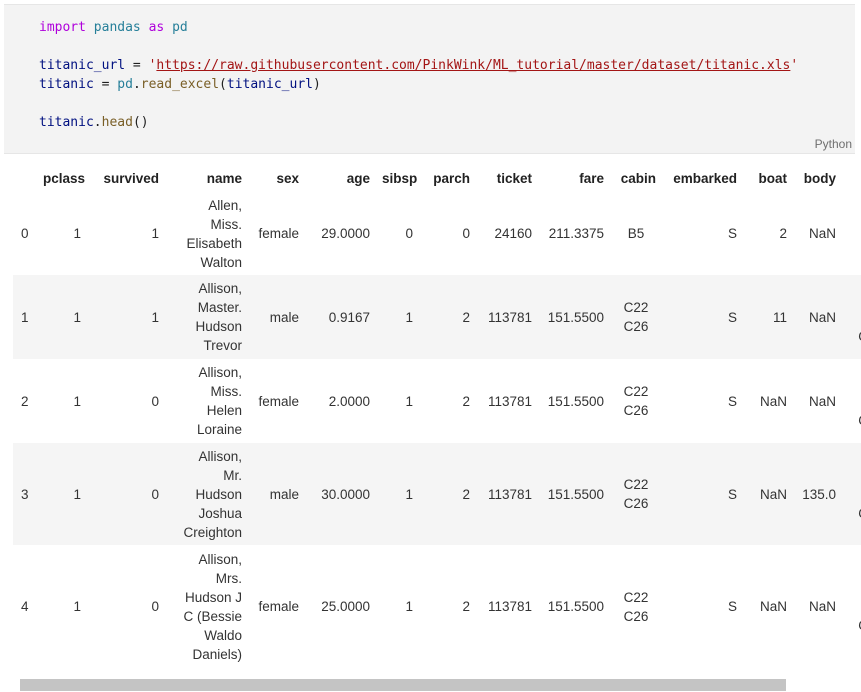 This screenshot has height=692, width=861. What do you see at coordinates (126, 317) in the screenshot?
I see `cell-survived: 1` at bounding box center [126, 317].